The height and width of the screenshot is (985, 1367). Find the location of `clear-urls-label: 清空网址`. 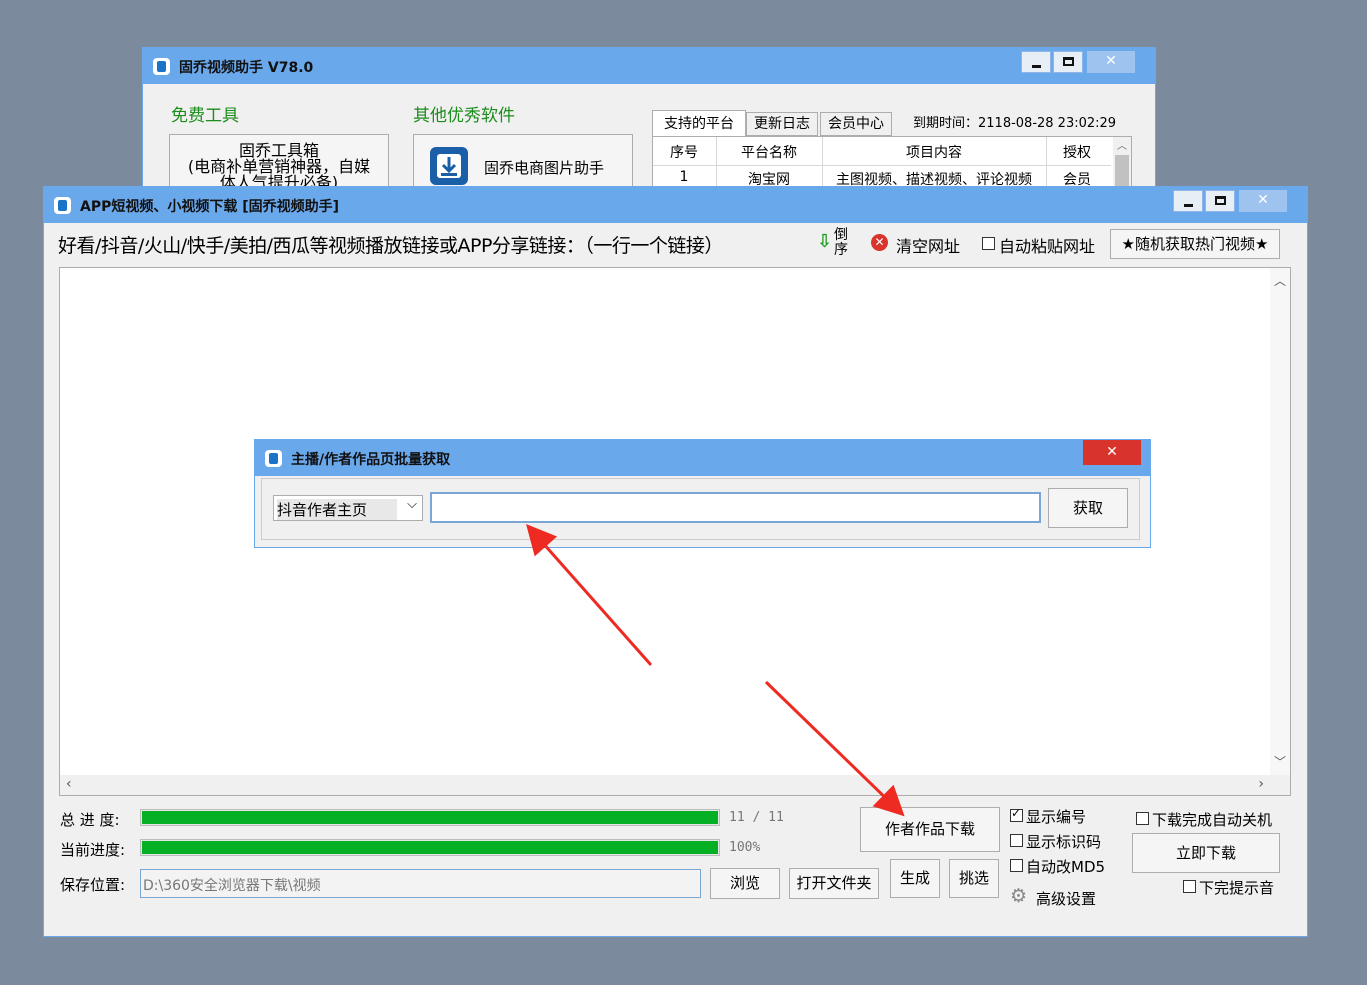

clear-urls-label: 清空网址 is located at coordinates (928, 246).